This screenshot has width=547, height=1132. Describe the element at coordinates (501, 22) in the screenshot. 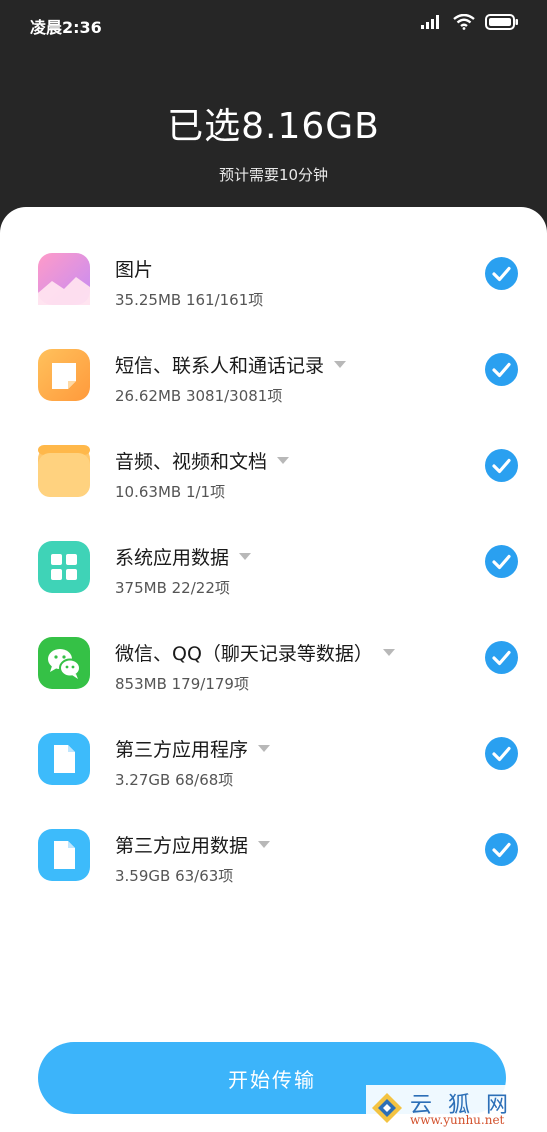

I see `battery-icon` at that location.